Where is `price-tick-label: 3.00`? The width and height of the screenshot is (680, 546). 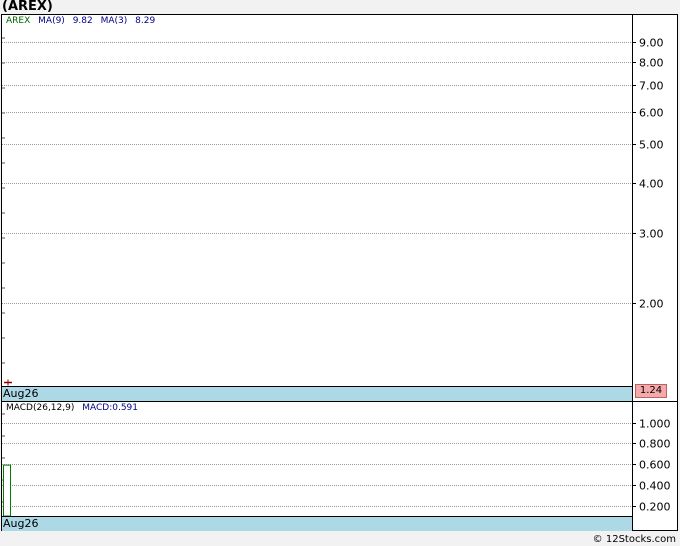
price-tick-label: 3.00 is located at coordinates (651, 234).